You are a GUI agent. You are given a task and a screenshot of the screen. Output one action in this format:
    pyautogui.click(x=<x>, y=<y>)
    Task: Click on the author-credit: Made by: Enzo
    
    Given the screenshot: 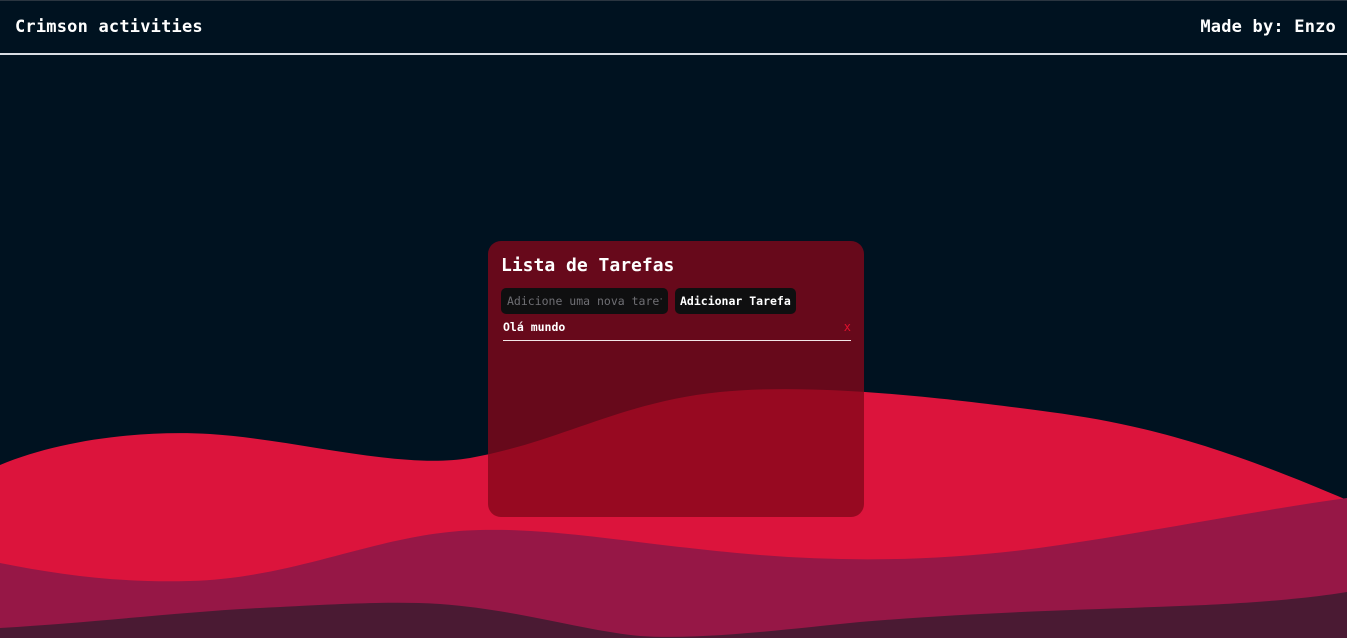 What is the action you would take?
    pyautogui.click(x=1268, y=27)
    